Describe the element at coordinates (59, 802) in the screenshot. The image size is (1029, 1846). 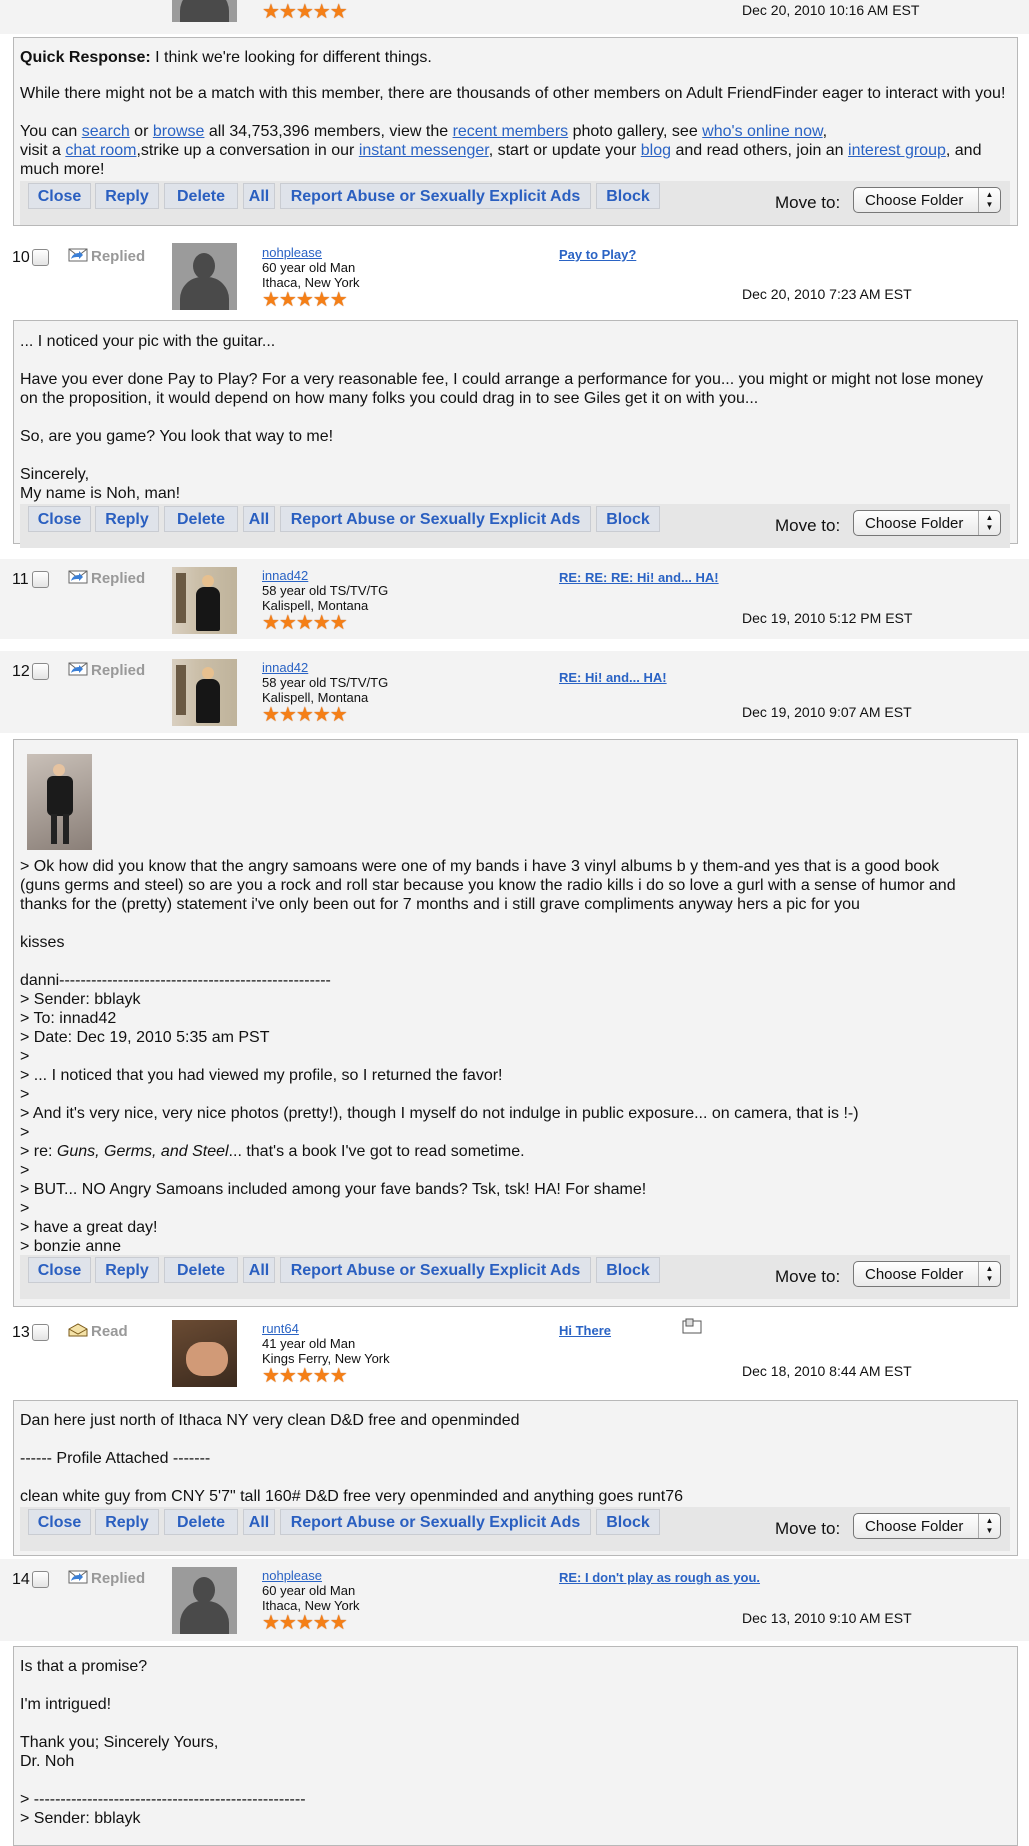
I see `attached-photo` at that location.